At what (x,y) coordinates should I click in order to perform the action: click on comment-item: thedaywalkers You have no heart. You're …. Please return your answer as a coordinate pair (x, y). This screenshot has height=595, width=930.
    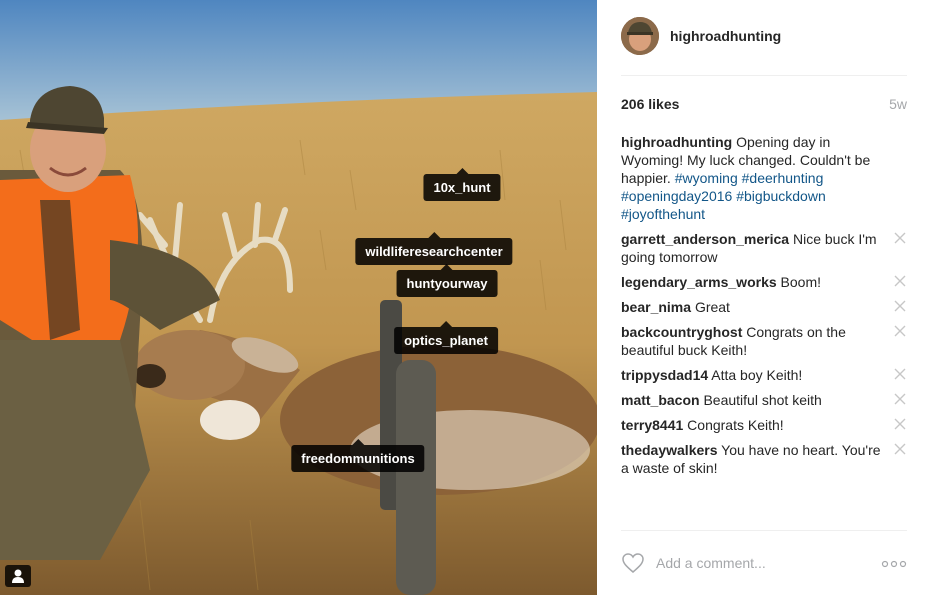
    Looking at the image, I should click on (764, 459).